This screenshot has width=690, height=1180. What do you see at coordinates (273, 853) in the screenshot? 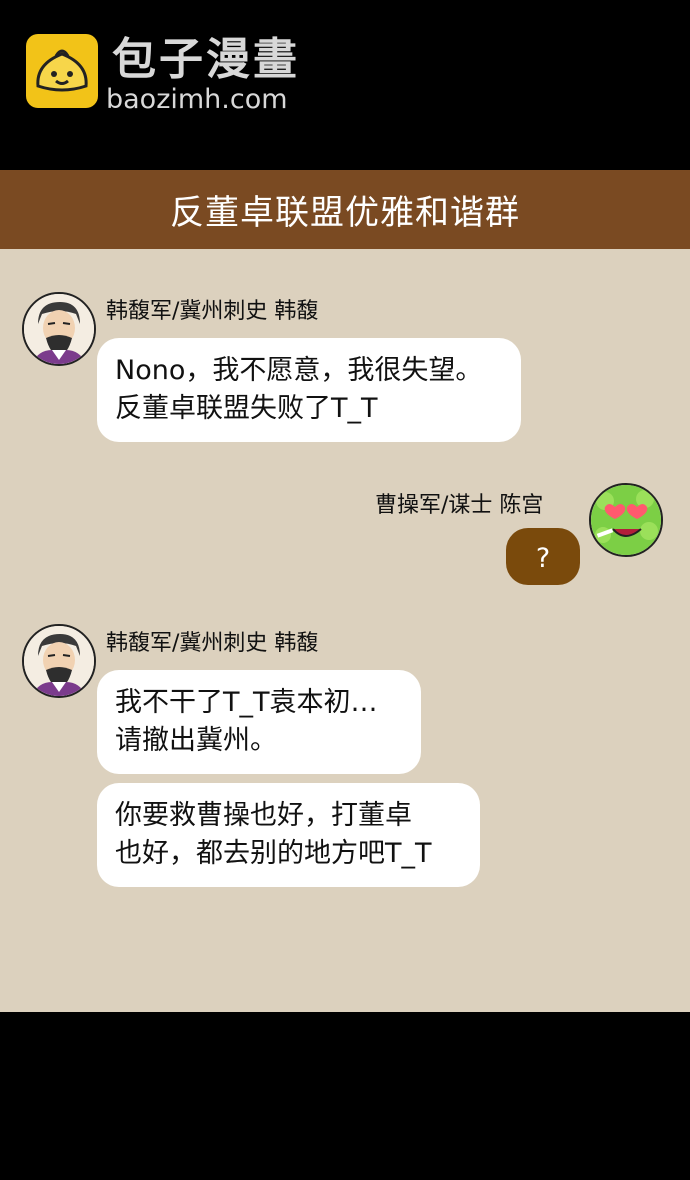
I see `message-text-line: 也好，都去别的地方吧T_T` at bounding box center [273, 853].